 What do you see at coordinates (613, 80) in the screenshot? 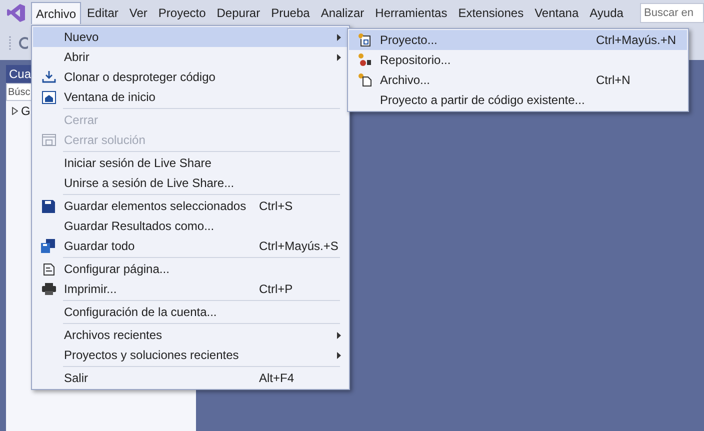
I see `shortcut-text: Ctrl+N` at bounding box center [613, 80].